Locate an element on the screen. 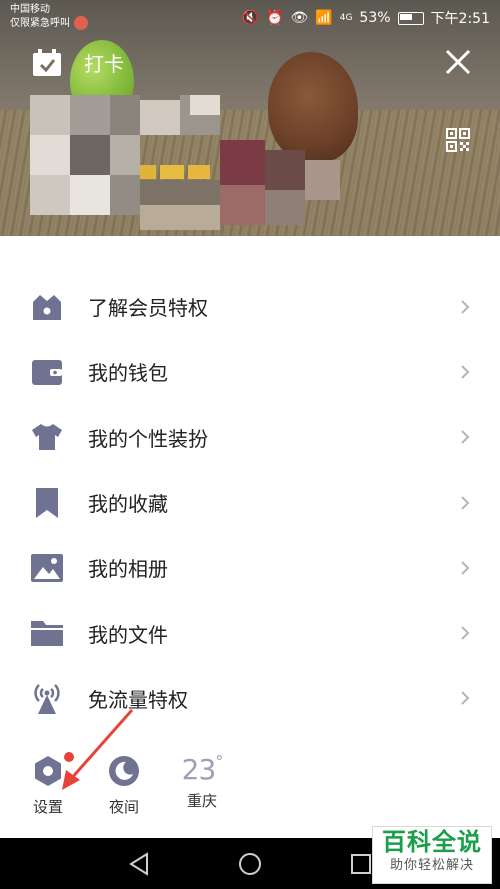  checkin-button: 打卡 is located at coordinates (78, 62).